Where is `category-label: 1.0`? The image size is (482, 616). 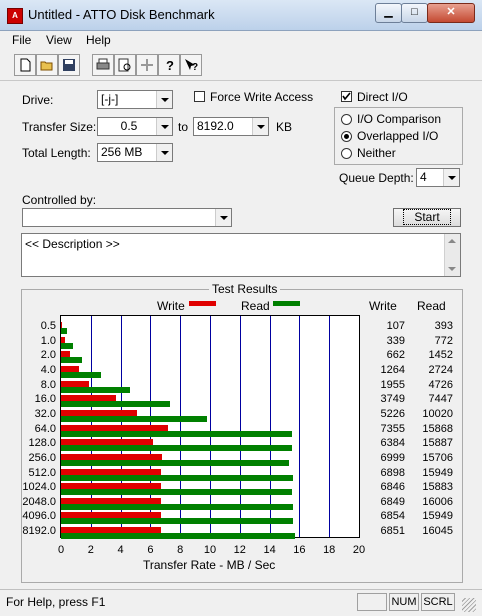
category-label: 1.0 is located at coordinates (48, 340).